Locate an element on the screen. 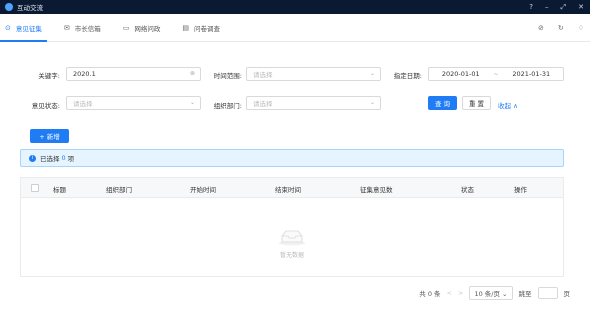 The height and width of the screenshot is (311, 590). date-end: 2021-01-31 is located at coordinates (531, 74).